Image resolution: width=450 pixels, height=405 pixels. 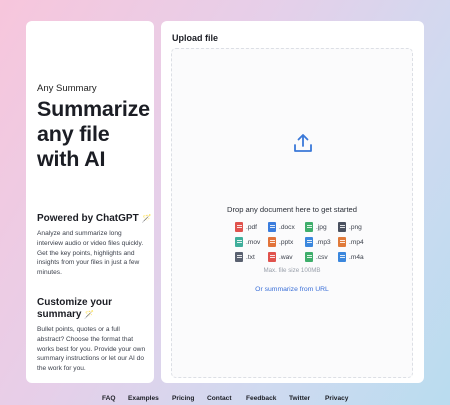 I want to click on file-type-label: .txt, so click(x=250, y=257).